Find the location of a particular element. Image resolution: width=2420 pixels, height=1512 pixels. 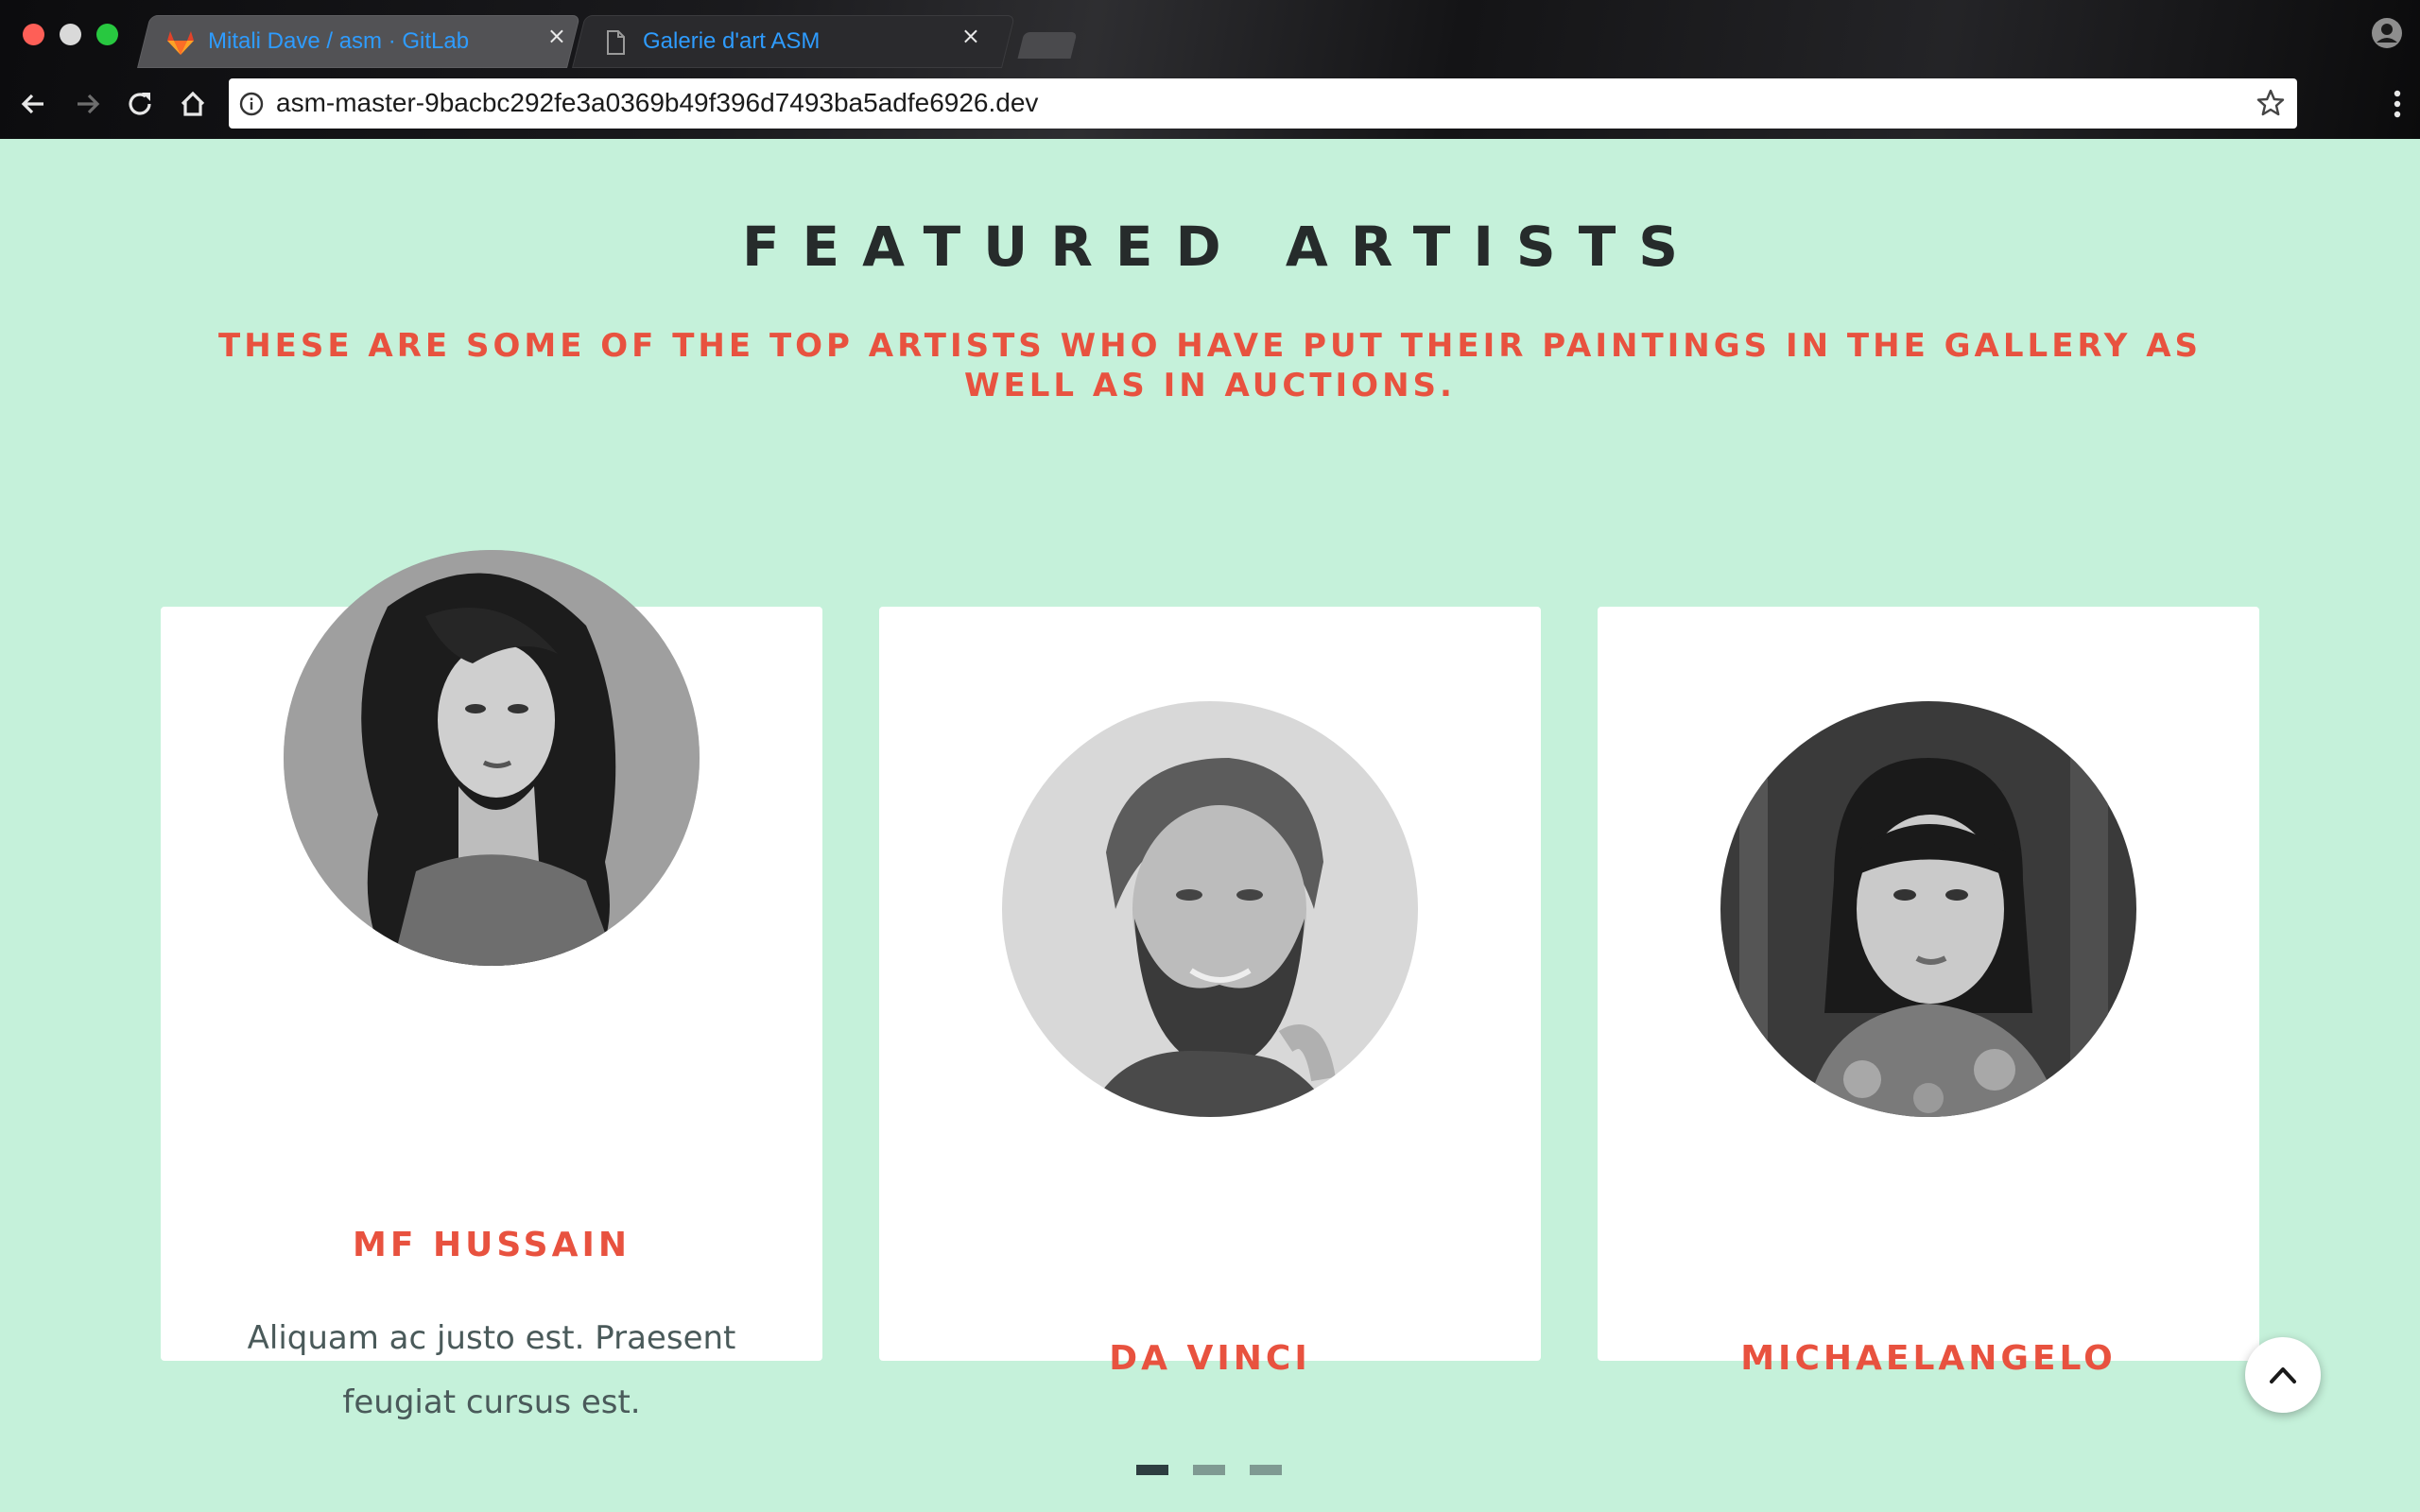

arrow-right-icon is located at coordinates (89, 104).